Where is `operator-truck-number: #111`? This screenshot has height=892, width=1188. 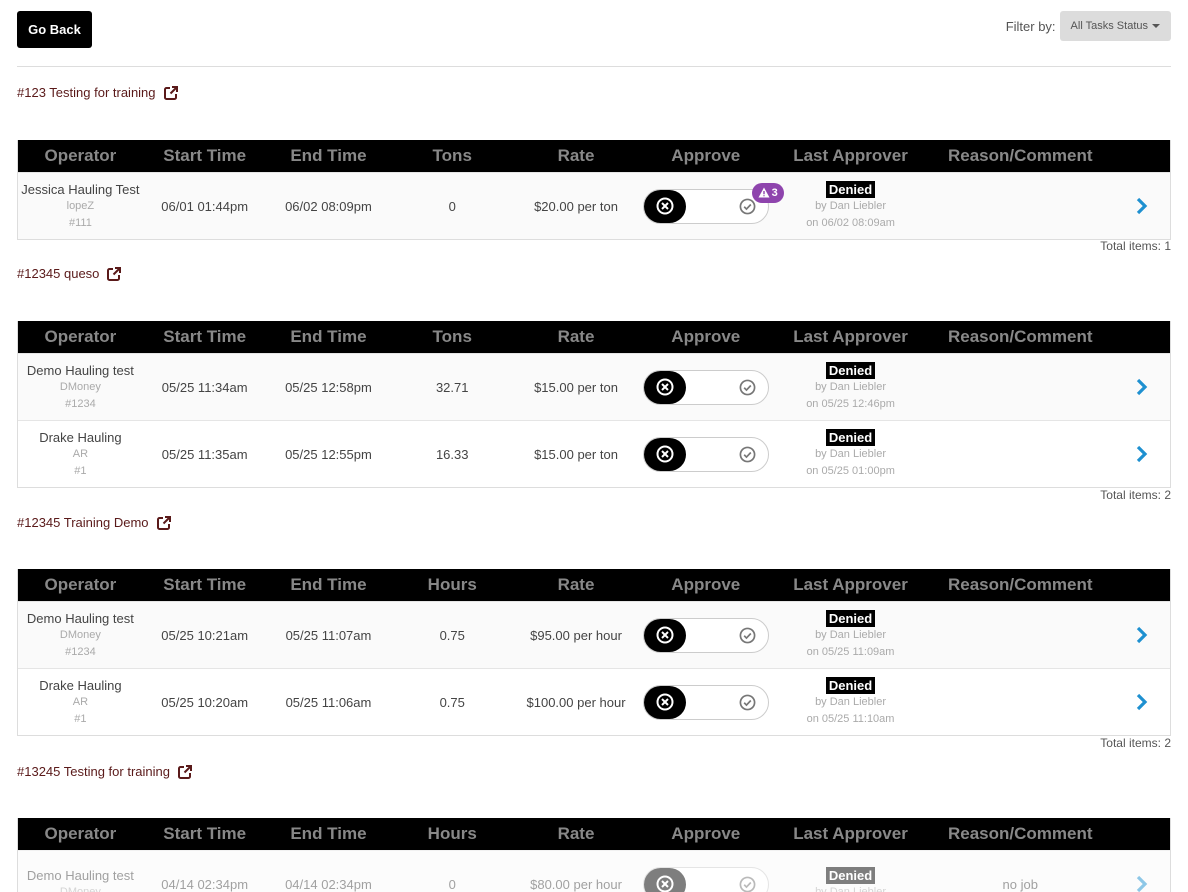
operator-truck-number: #111 is located at coordinates (80, 222).